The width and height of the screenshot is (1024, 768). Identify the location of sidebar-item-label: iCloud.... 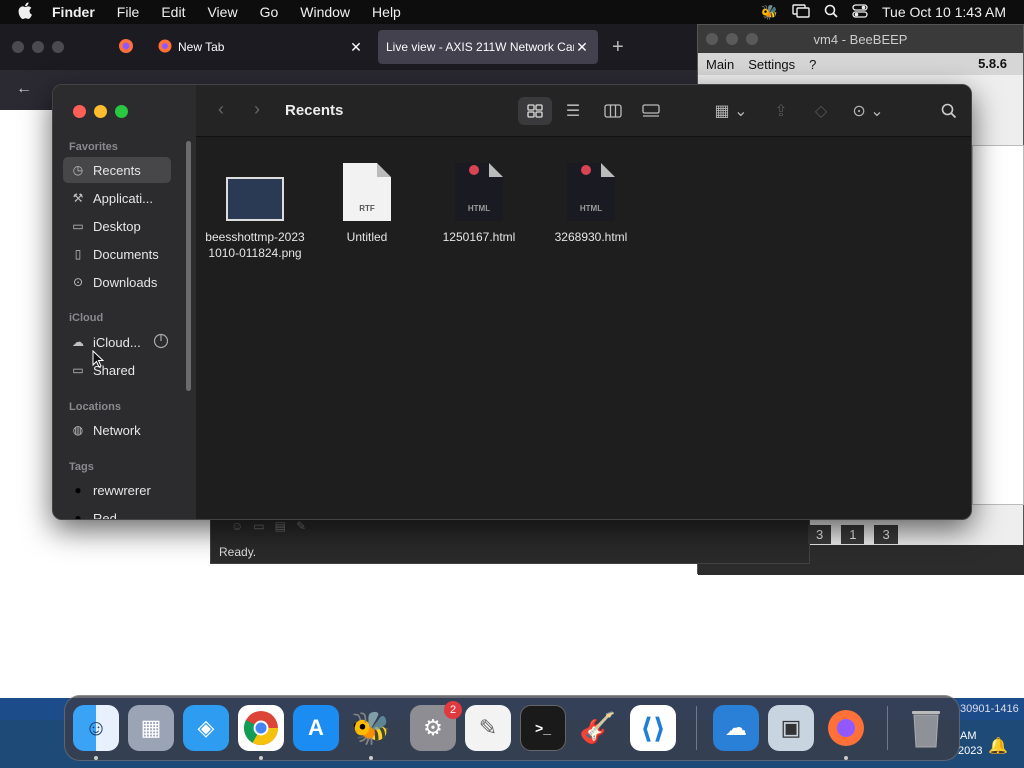
(117, 342).